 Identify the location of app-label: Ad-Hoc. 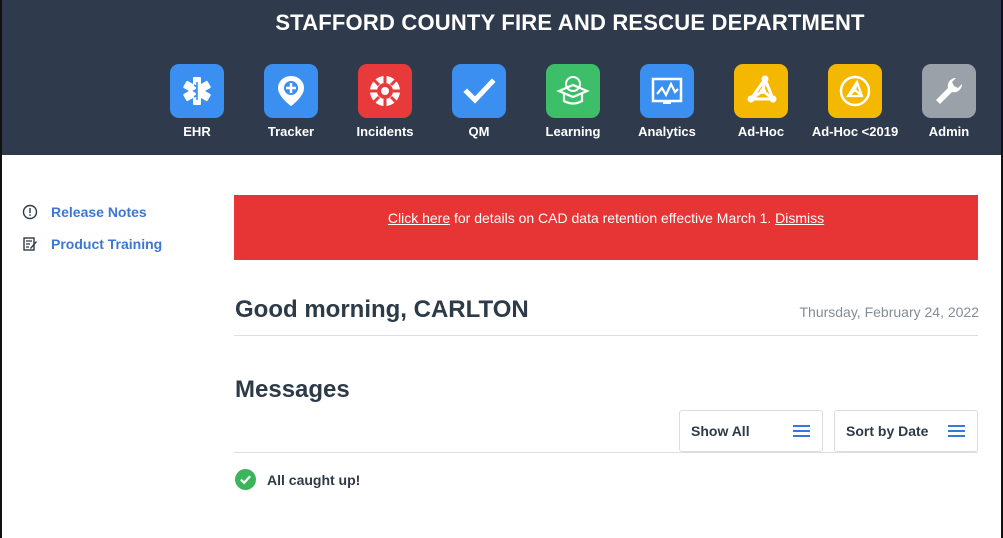
(761, 131).